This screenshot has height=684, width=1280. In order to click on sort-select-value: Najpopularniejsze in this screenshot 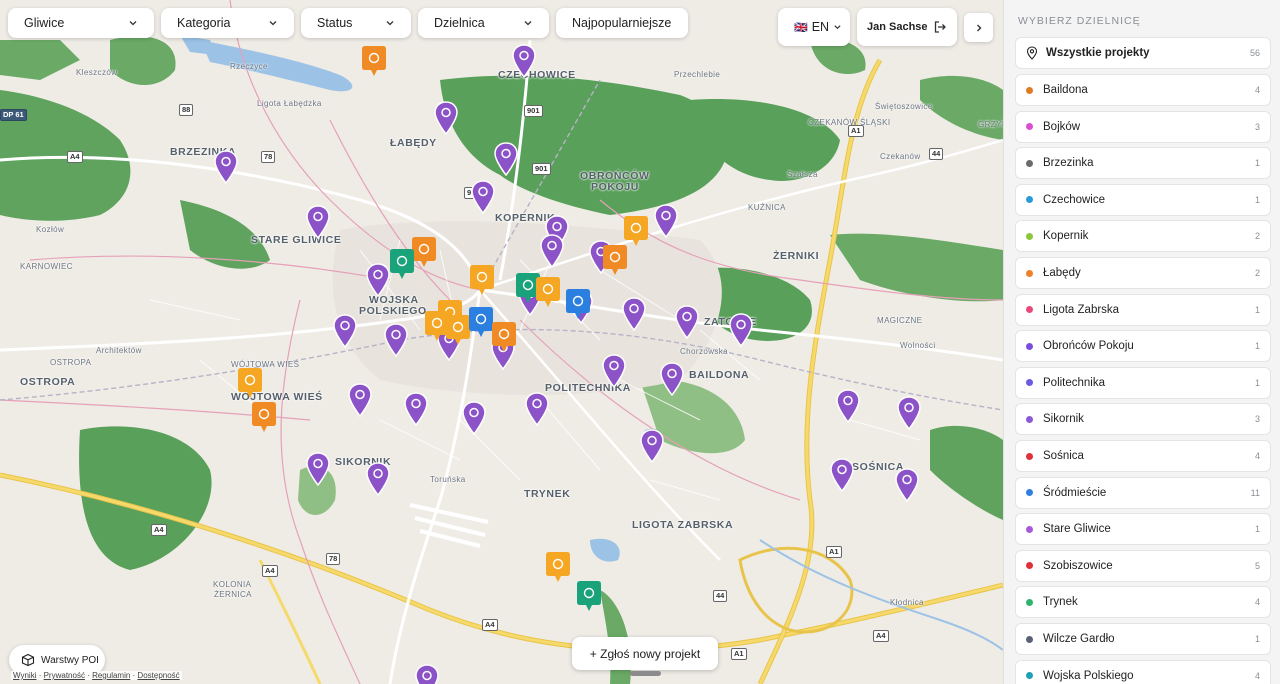, I will do `click(622, 23)`.